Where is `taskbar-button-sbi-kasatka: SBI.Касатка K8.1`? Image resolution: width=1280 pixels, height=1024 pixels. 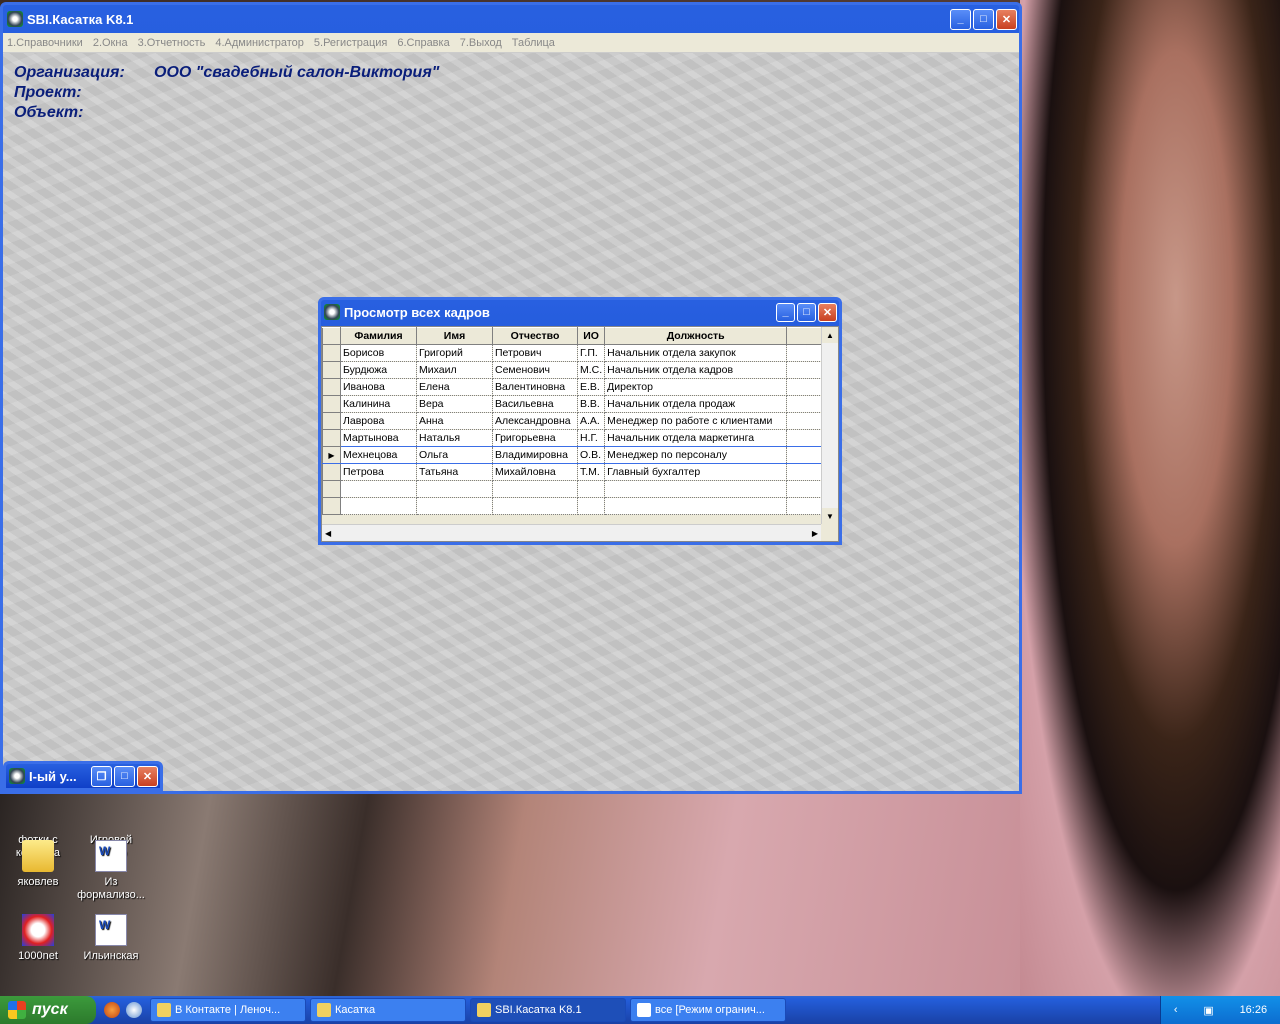 taskbar-button-sbi-kasatka: SBI.Касатка K8.1 is located at coordinates (548, 1010).